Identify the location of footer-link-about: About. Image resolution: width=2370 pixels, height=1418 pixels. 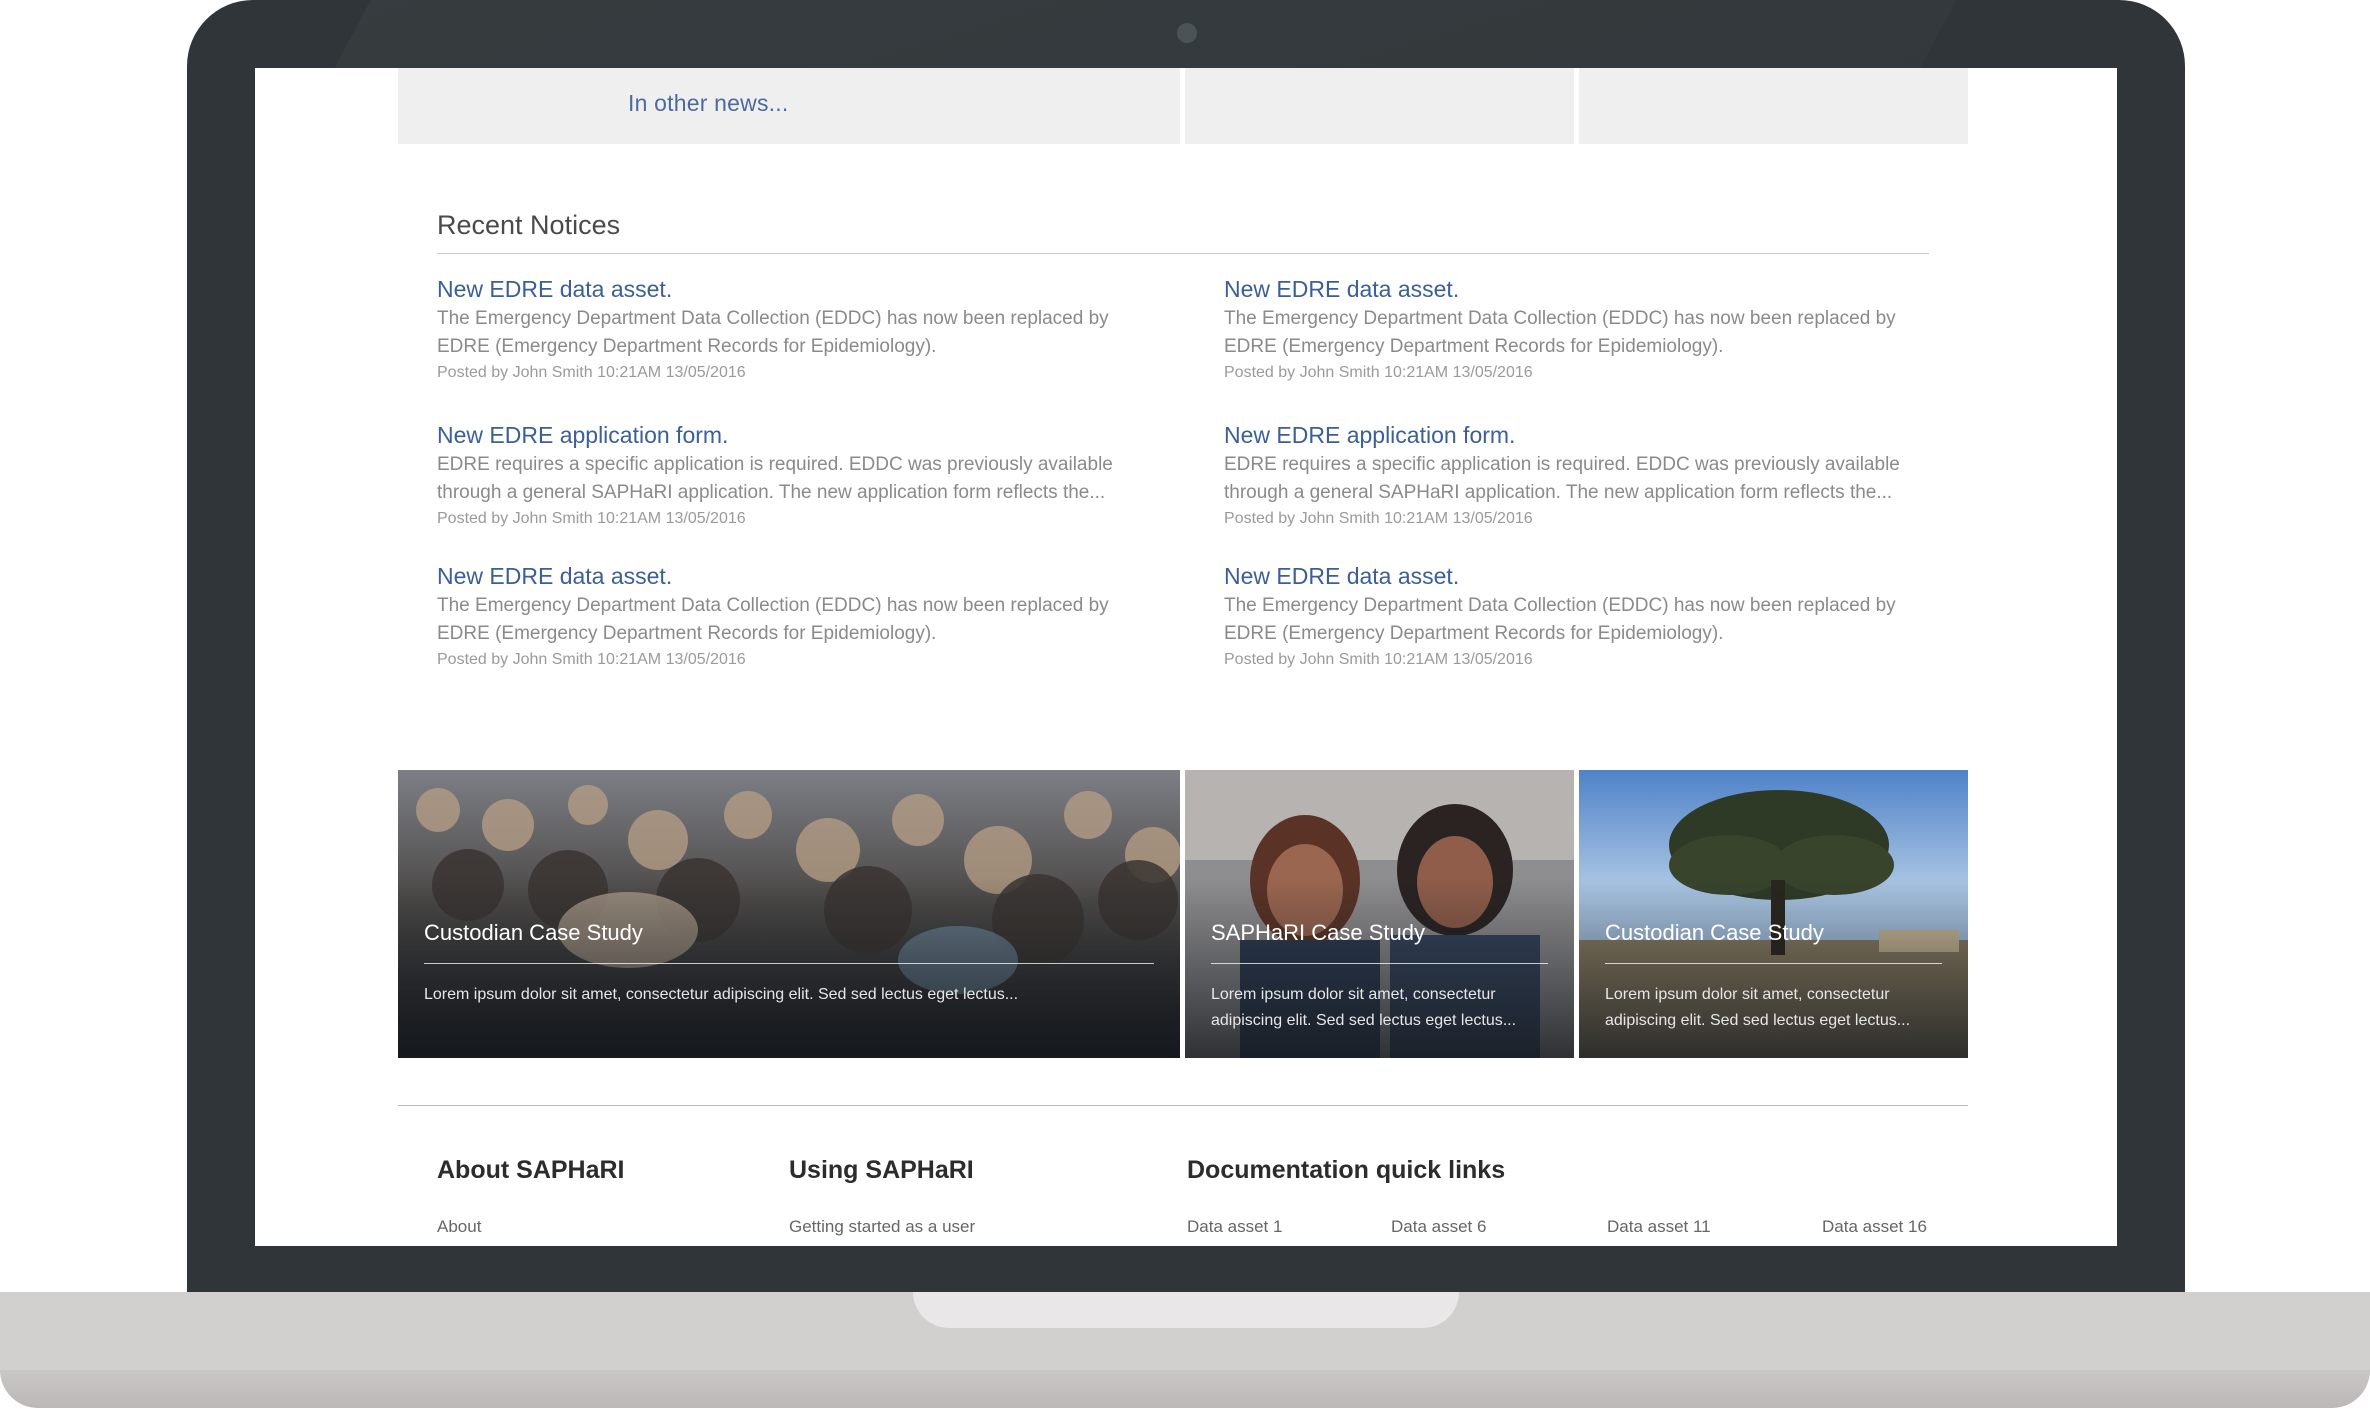
(459, 1227).